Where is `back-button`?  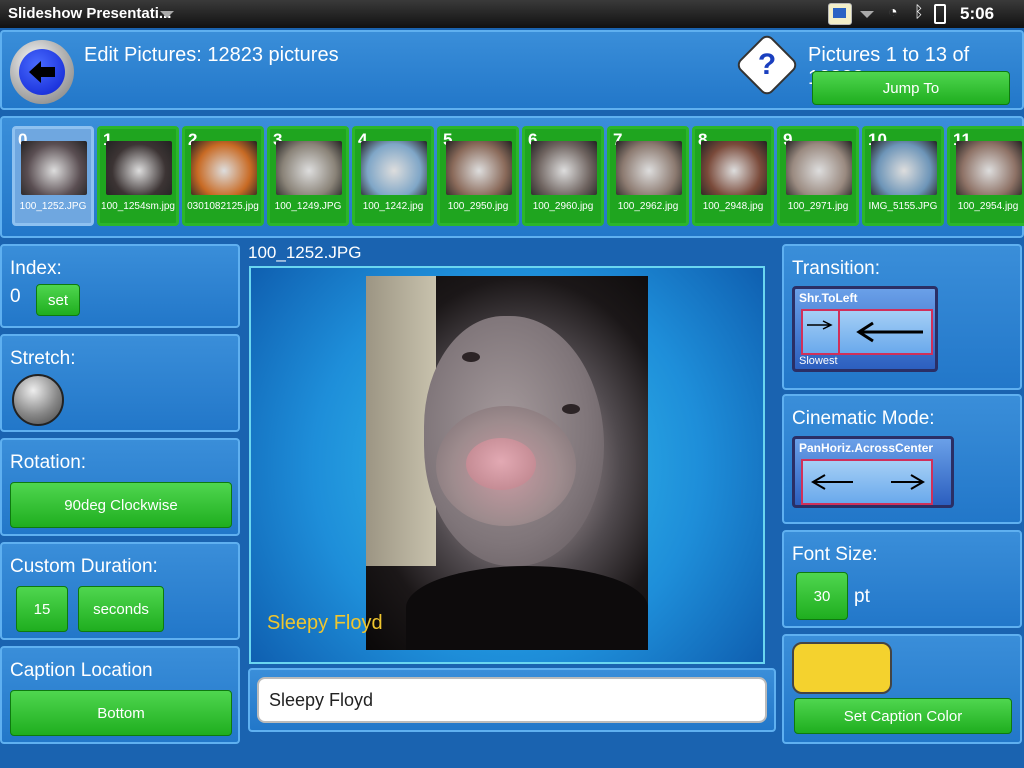
back-button is located at coordinates (42, 72).